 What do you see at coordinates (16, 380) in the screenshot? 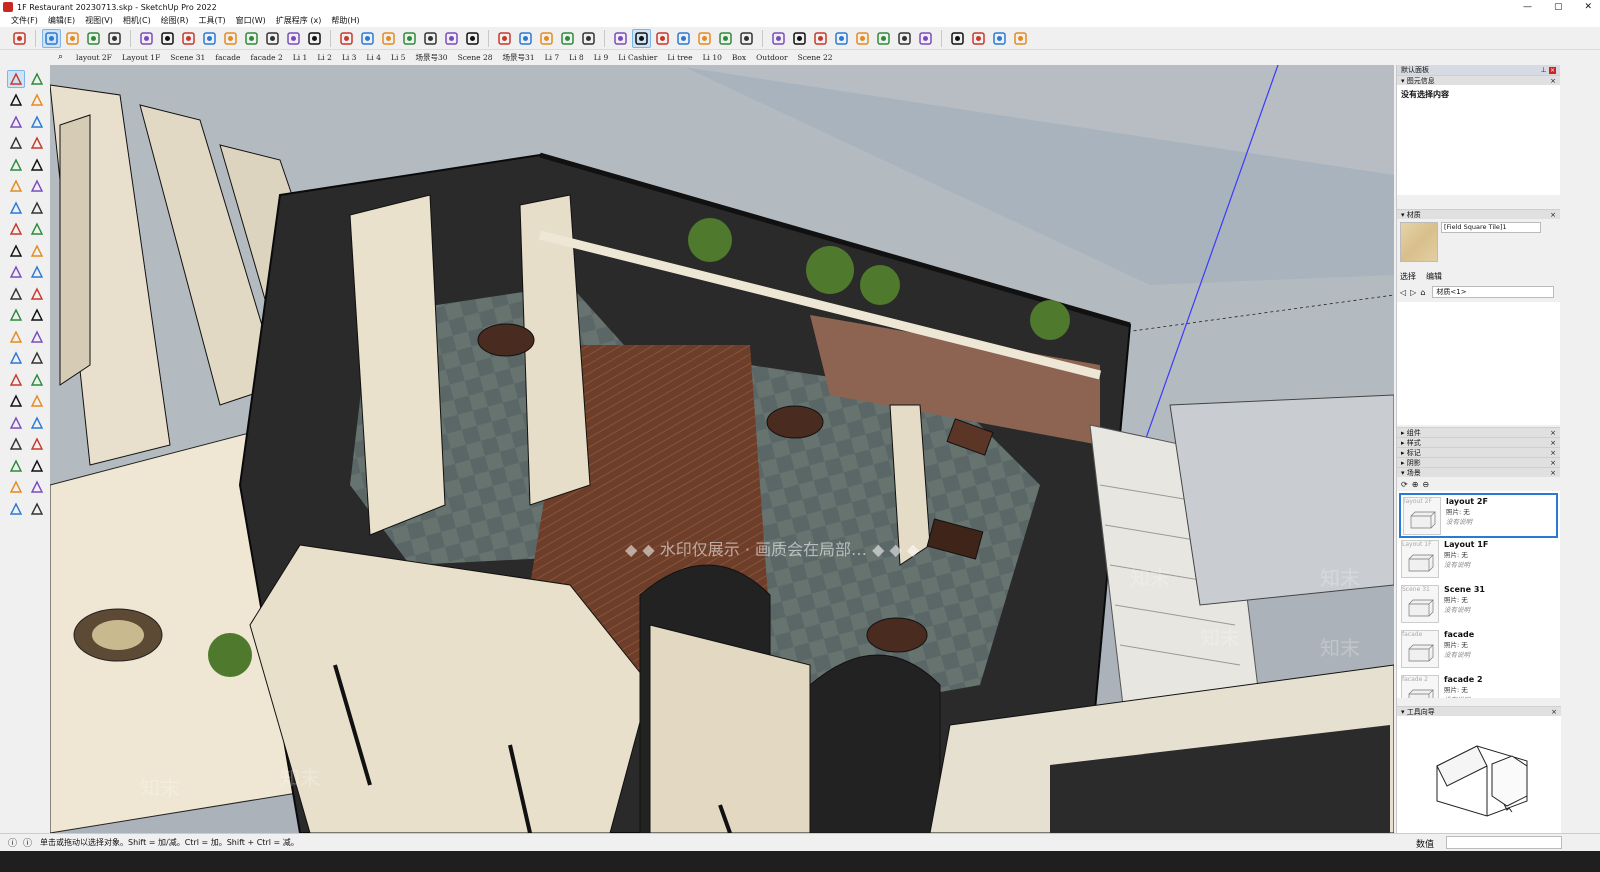
I see `orbit-view-icon` at bounding box center [16, 380].